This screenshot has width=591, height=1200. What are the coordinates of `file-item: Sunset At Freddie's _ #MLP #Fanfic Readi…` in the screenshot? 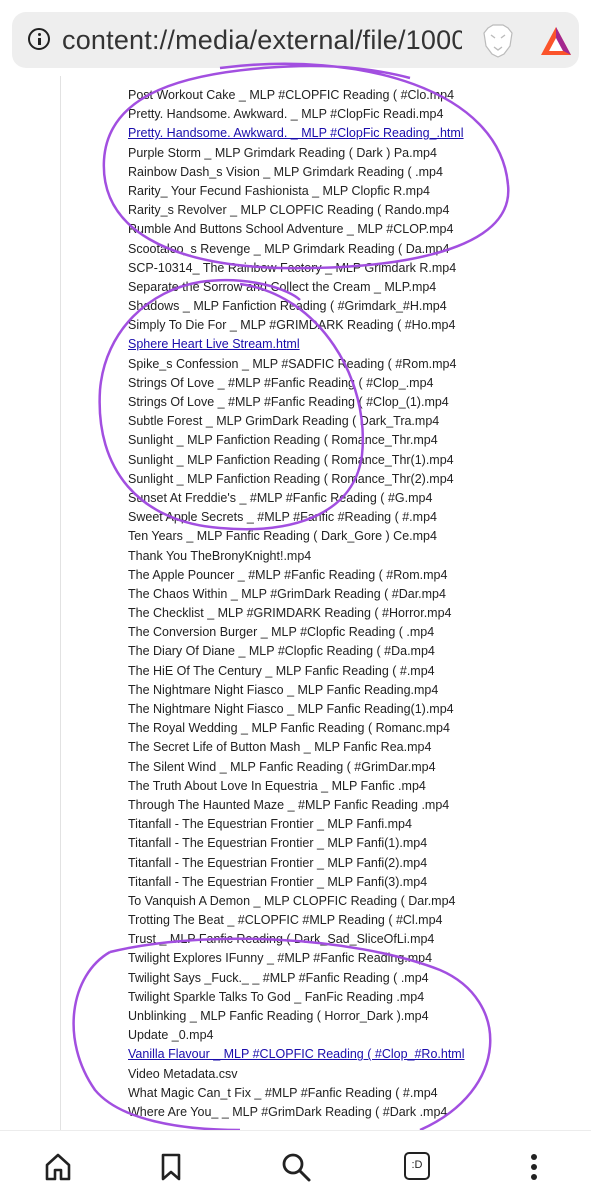 It's located at (296, 498).